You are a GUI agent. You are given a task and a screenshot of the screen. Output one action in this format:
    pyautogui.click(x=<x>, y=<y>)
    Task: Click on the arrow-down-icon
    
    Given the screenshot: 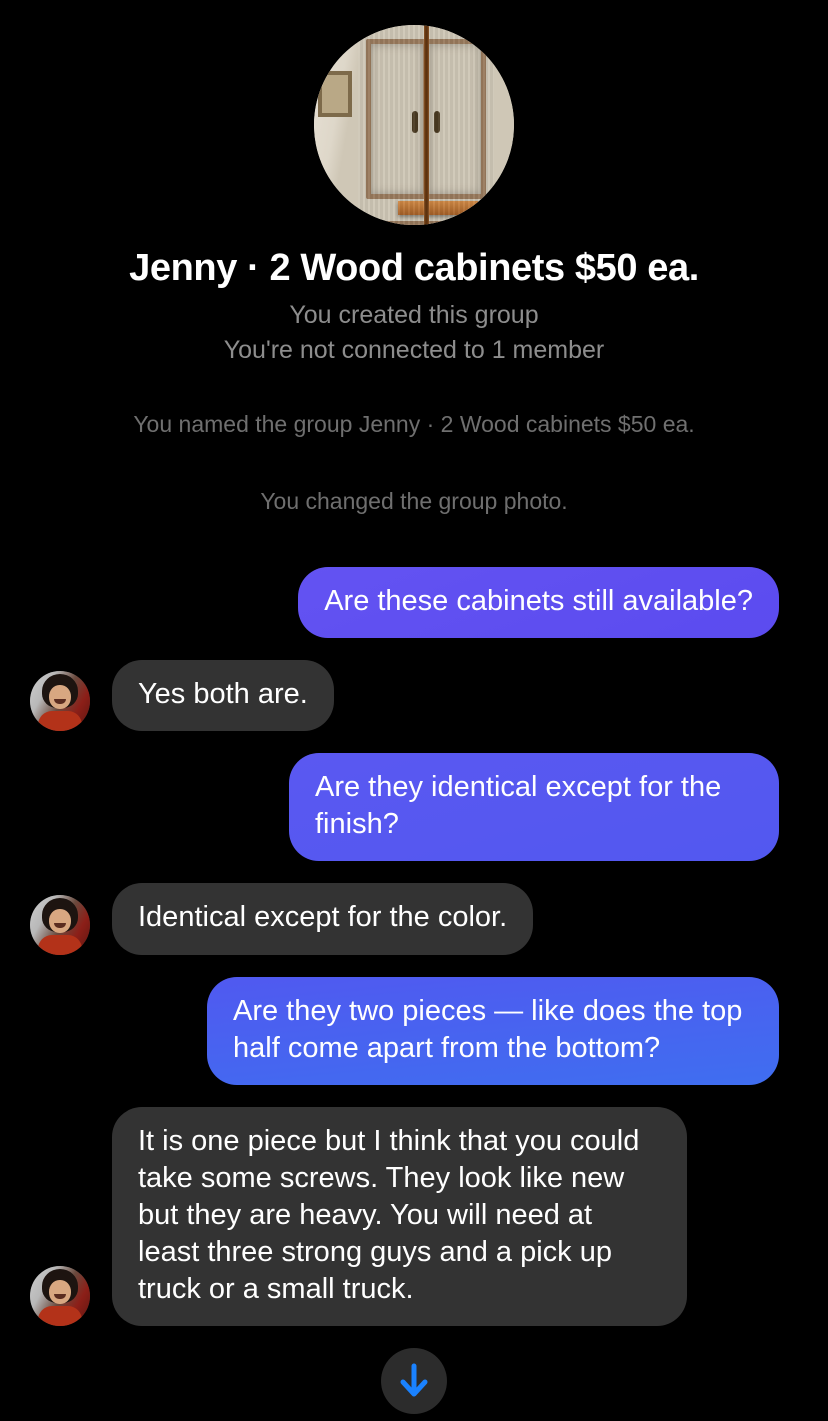 What is the action you would take?
    pyautogui.click(x=414, y=1380)
    